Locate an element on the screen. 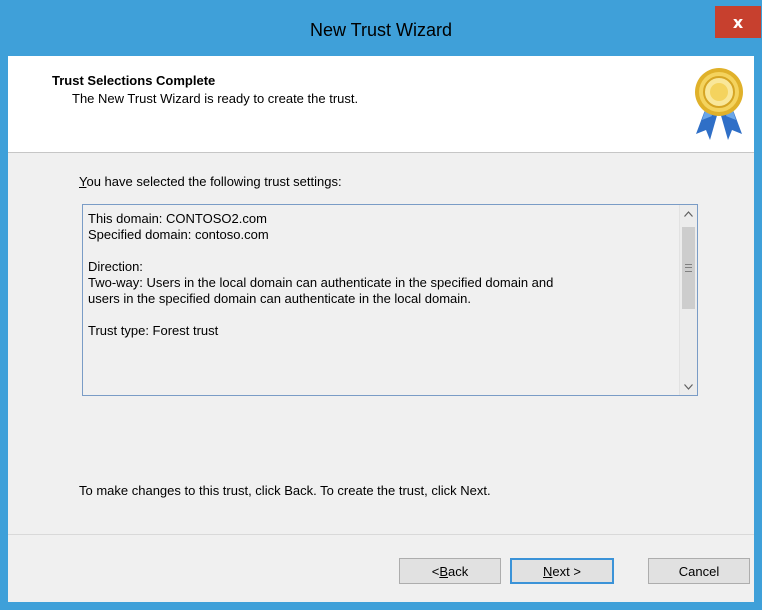 The width and height of the screenshot is (762, 610). title-bar: New Trust Wizard x is located at coordinates (381, 28).